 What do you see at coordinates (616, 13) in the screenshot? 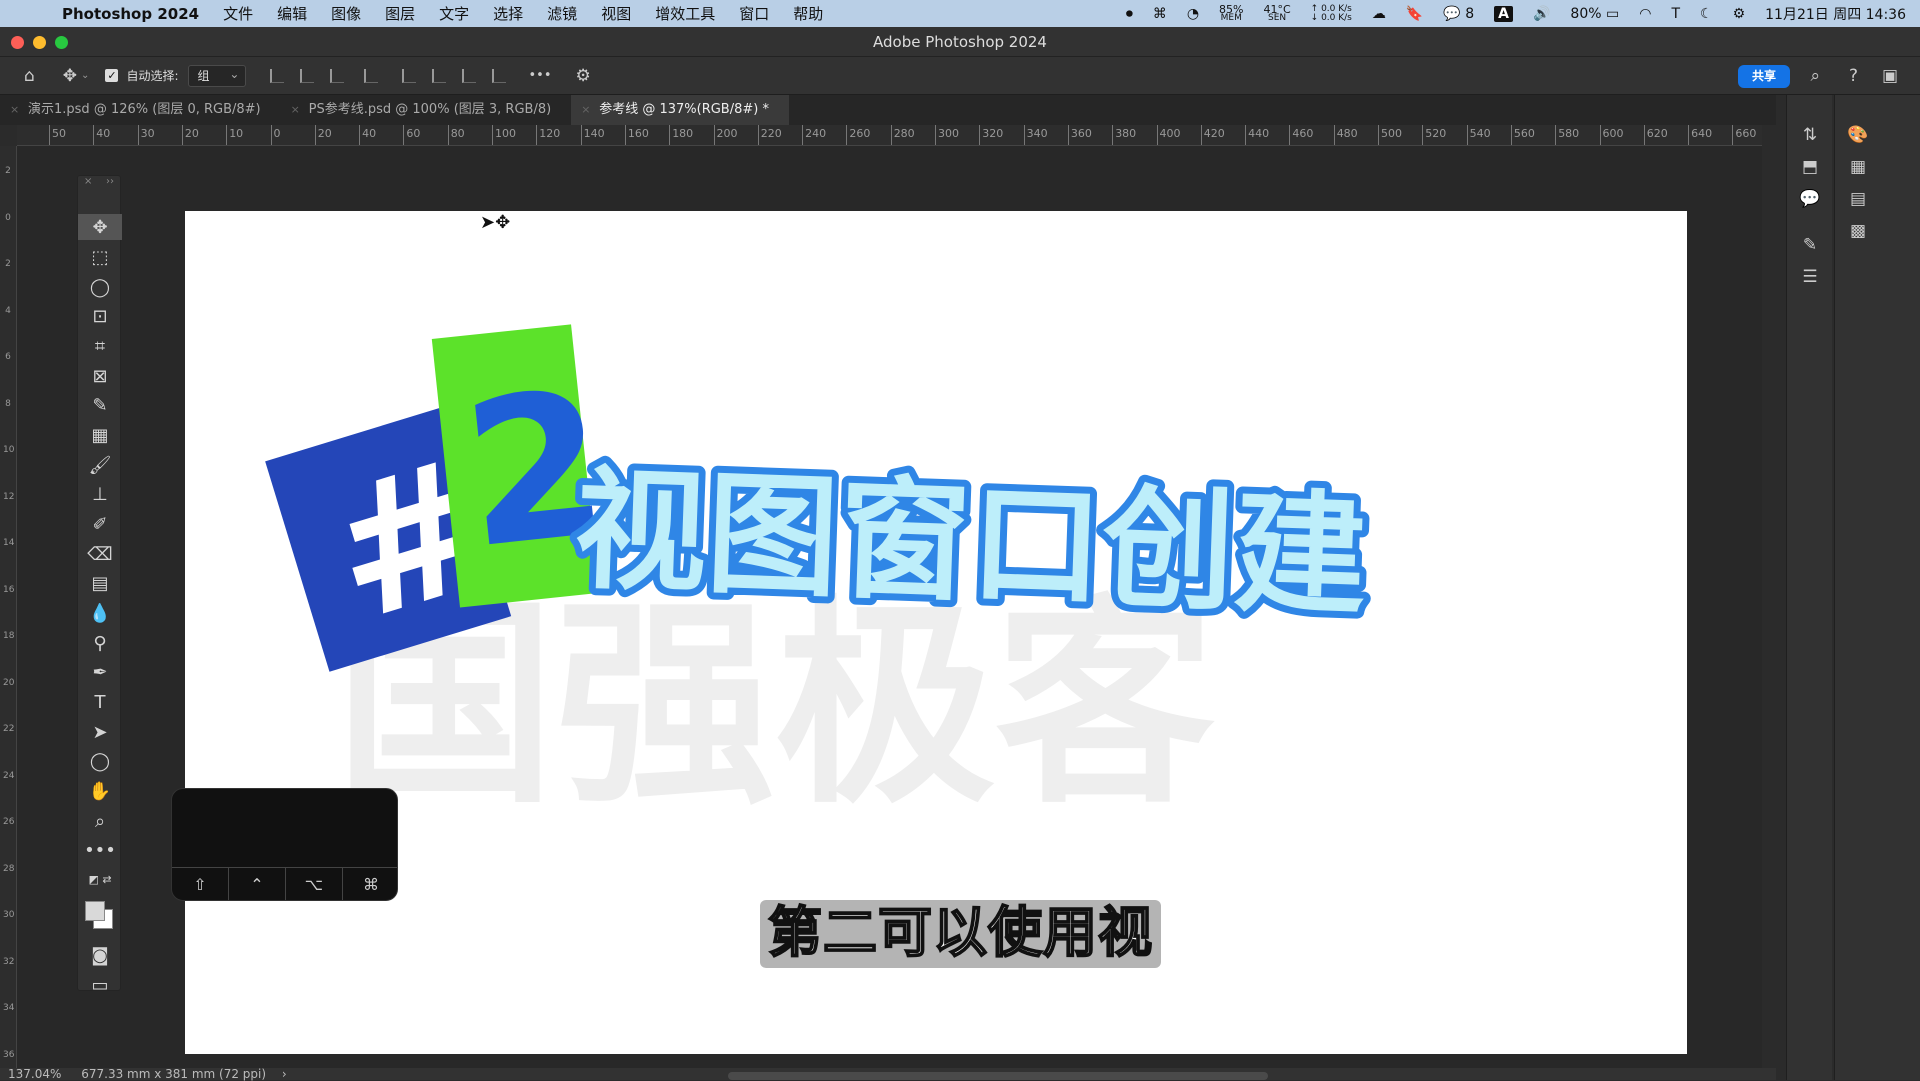
I see `menu-view: 视图` at bounding box center [616, 13].